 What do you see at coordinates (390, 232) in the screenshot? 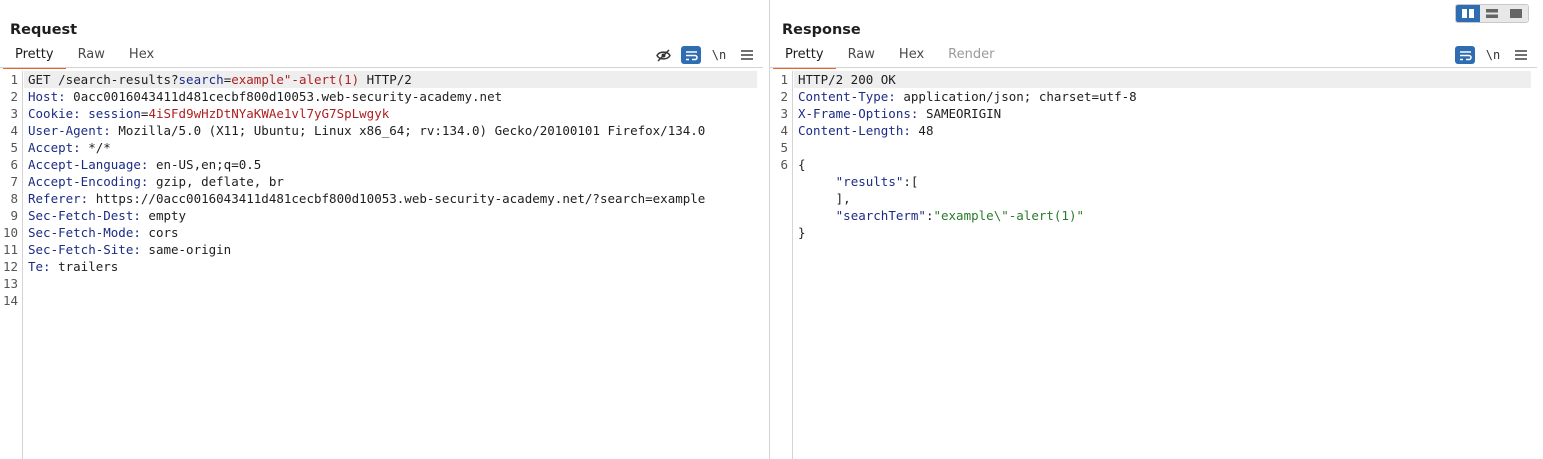
I see `header-line-sec-fetch-mode: Sec-Fetch-Mode: cors` at bounding box center [390, 232].